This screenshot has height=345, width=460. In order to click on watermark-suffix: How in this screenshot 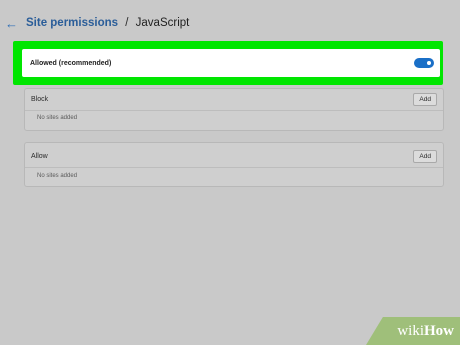, I will do `click(439, 331)`.